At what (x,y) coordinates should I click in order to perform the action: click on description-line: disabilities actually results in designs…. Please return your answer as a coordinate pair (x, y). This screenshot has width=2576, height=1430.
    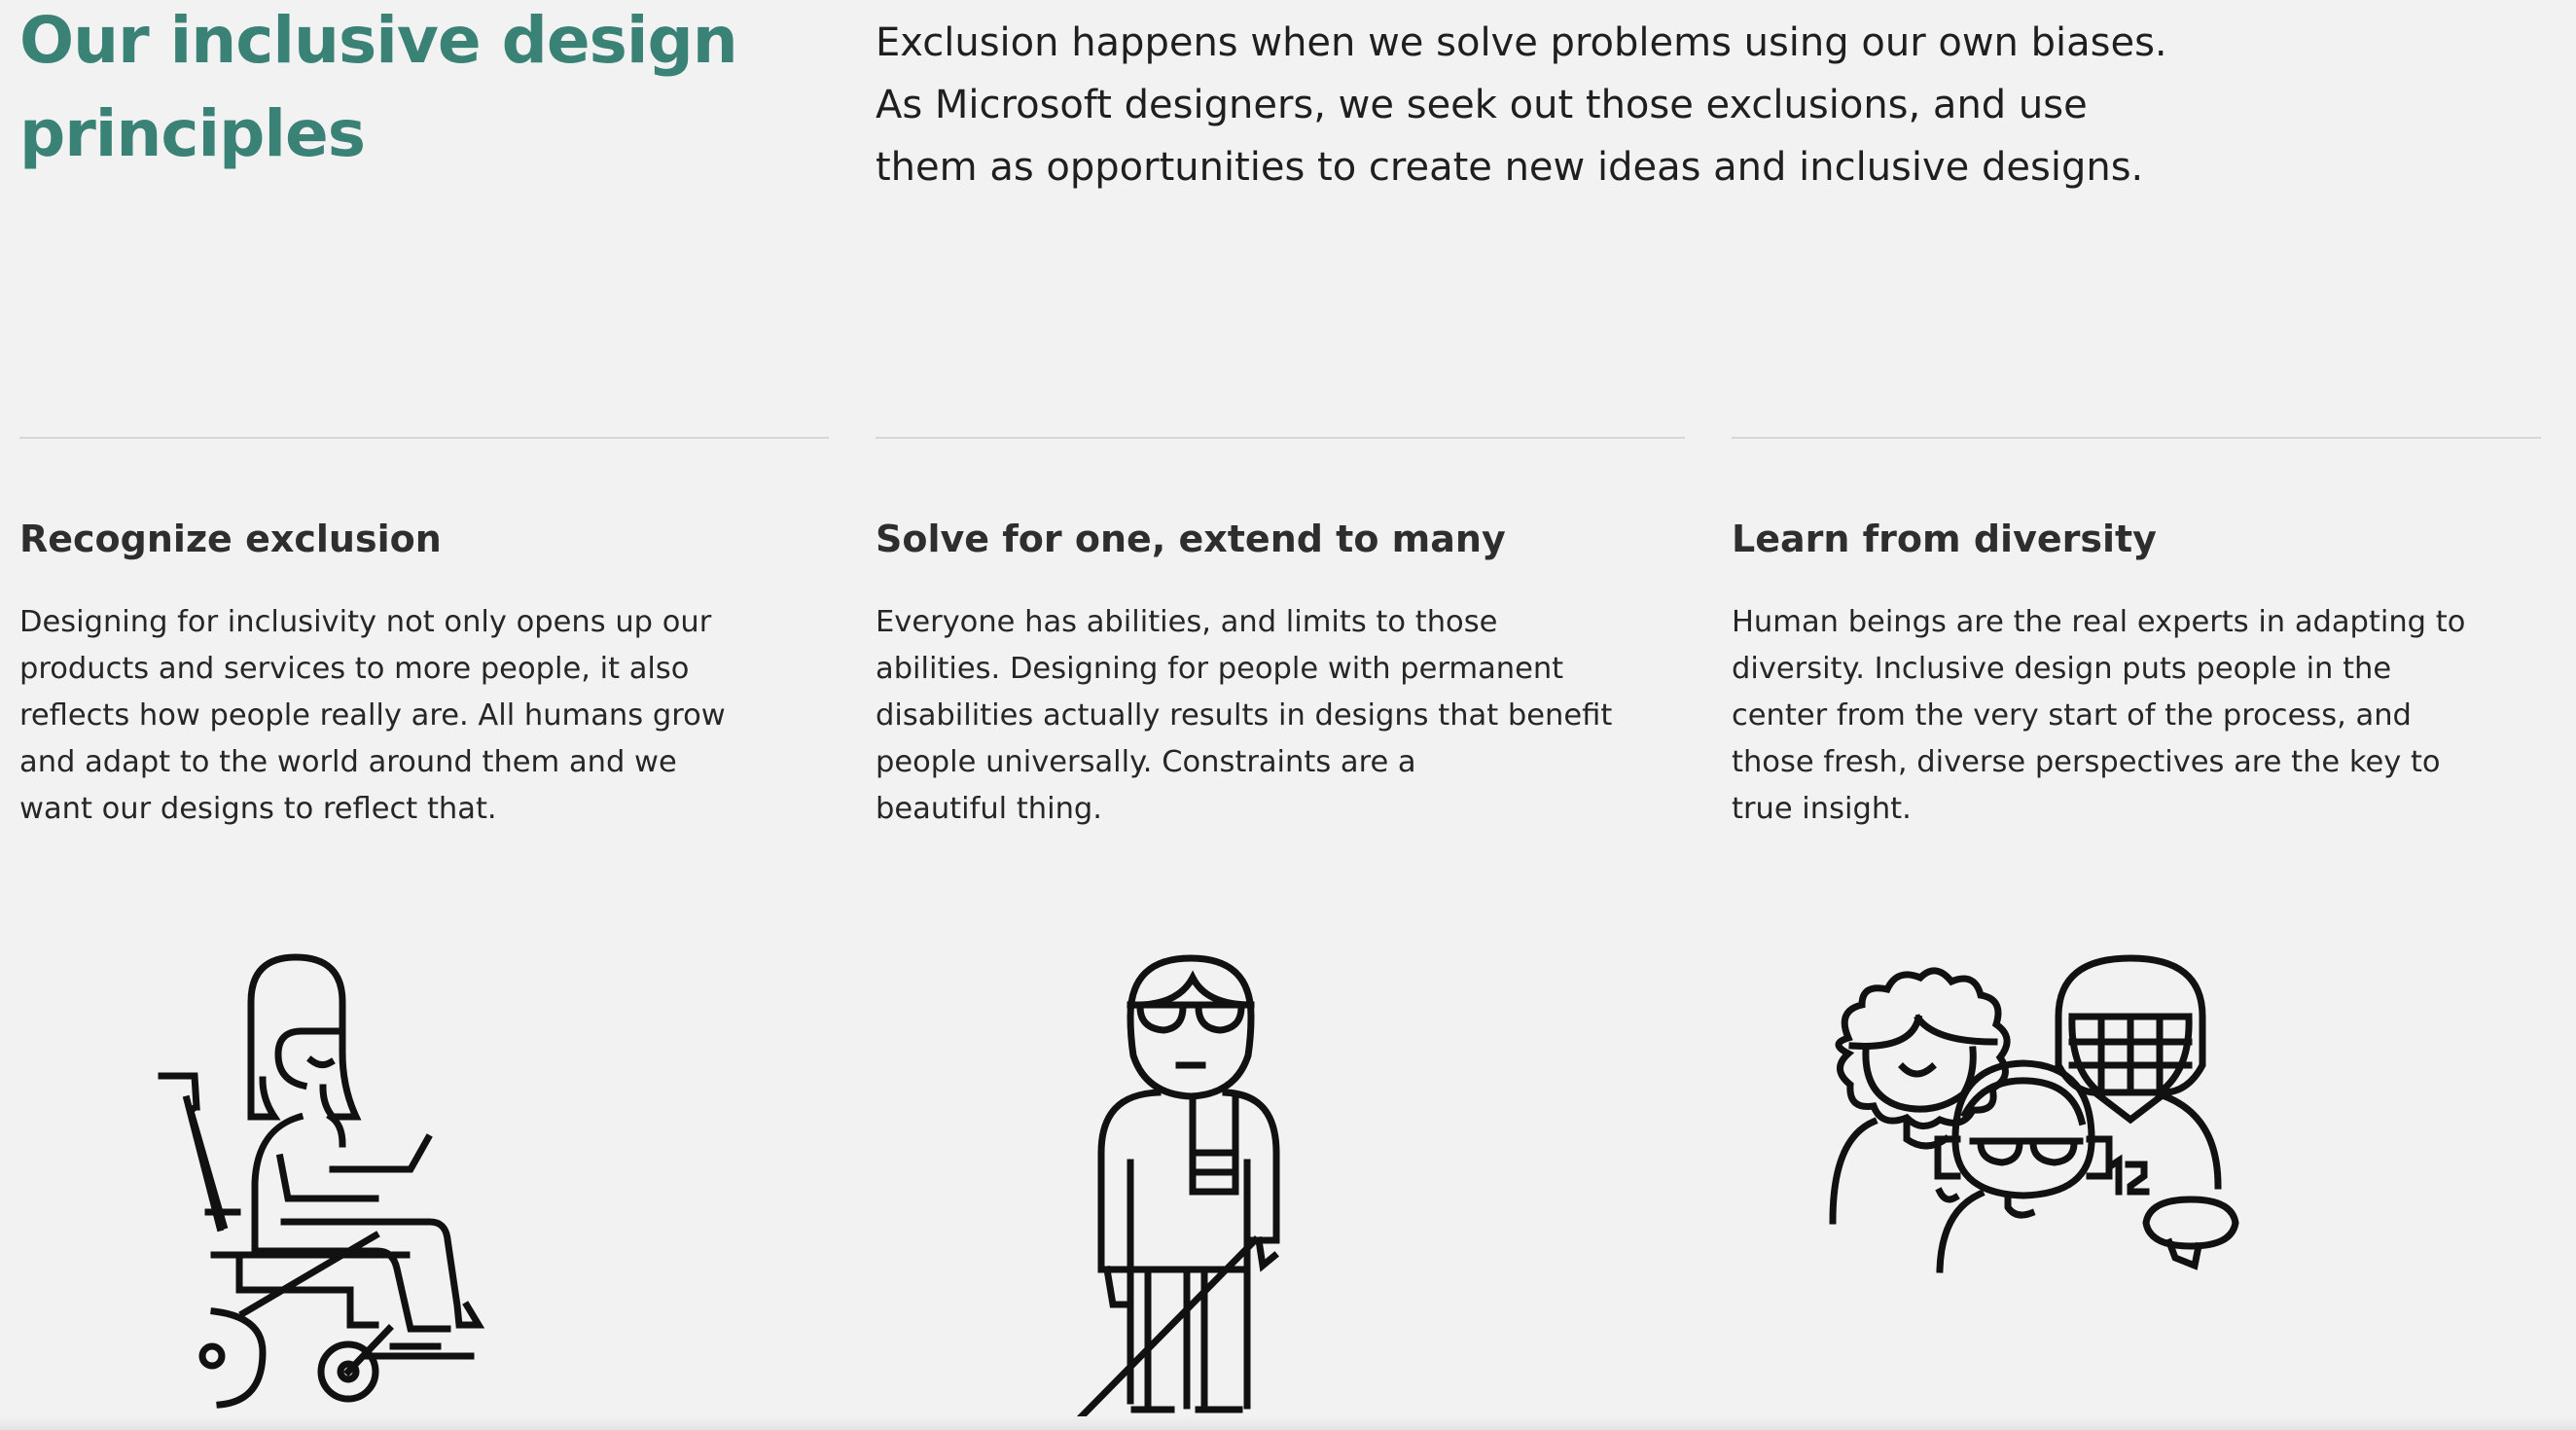
    Looking at the image, I should click on (1244, 715).